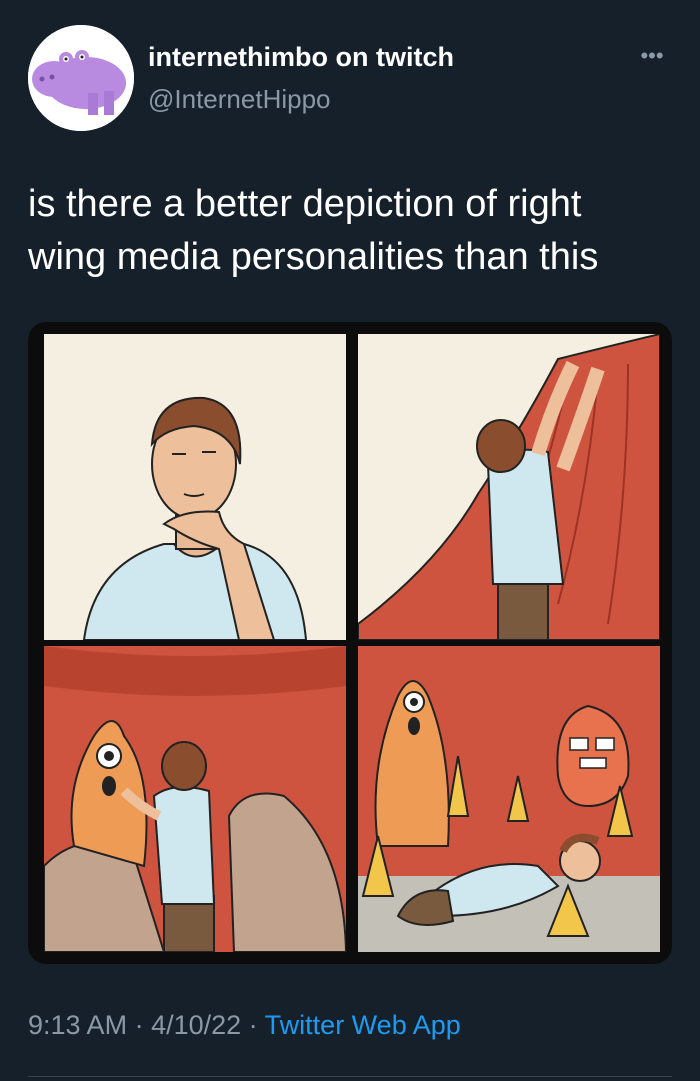 The width and height of the screenshot is (700, 1081). I want to click on tweet-time: 9:13 AM, so click(77, 1025).